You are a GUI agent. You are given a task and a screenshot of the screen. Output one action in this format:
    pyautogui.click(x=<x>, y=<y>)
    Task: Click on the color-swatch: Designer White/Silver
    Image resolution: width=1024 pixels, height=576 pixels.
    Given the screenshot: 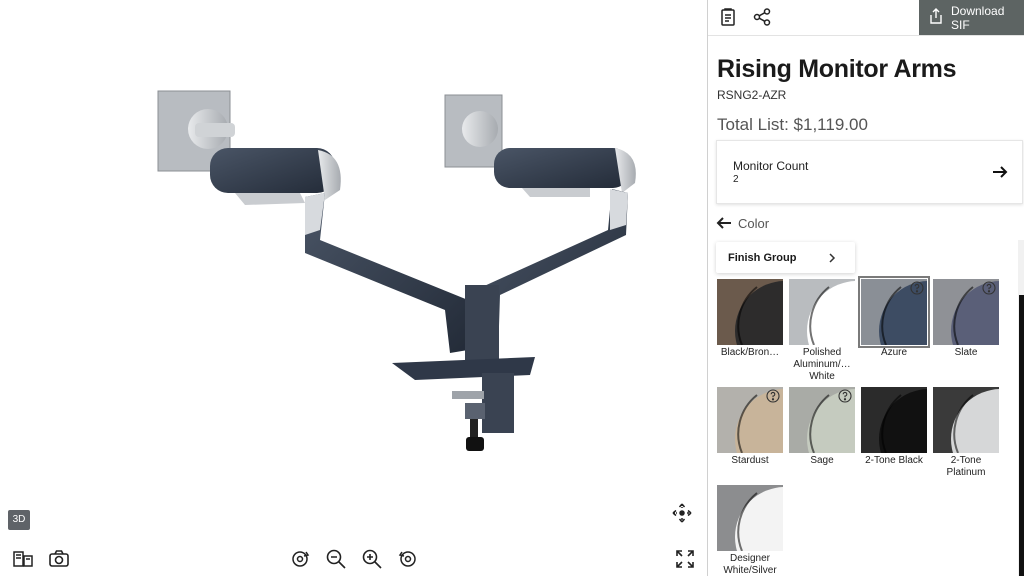 What is the action you would take?
    pyautogui.click(x=750, y=530)
    